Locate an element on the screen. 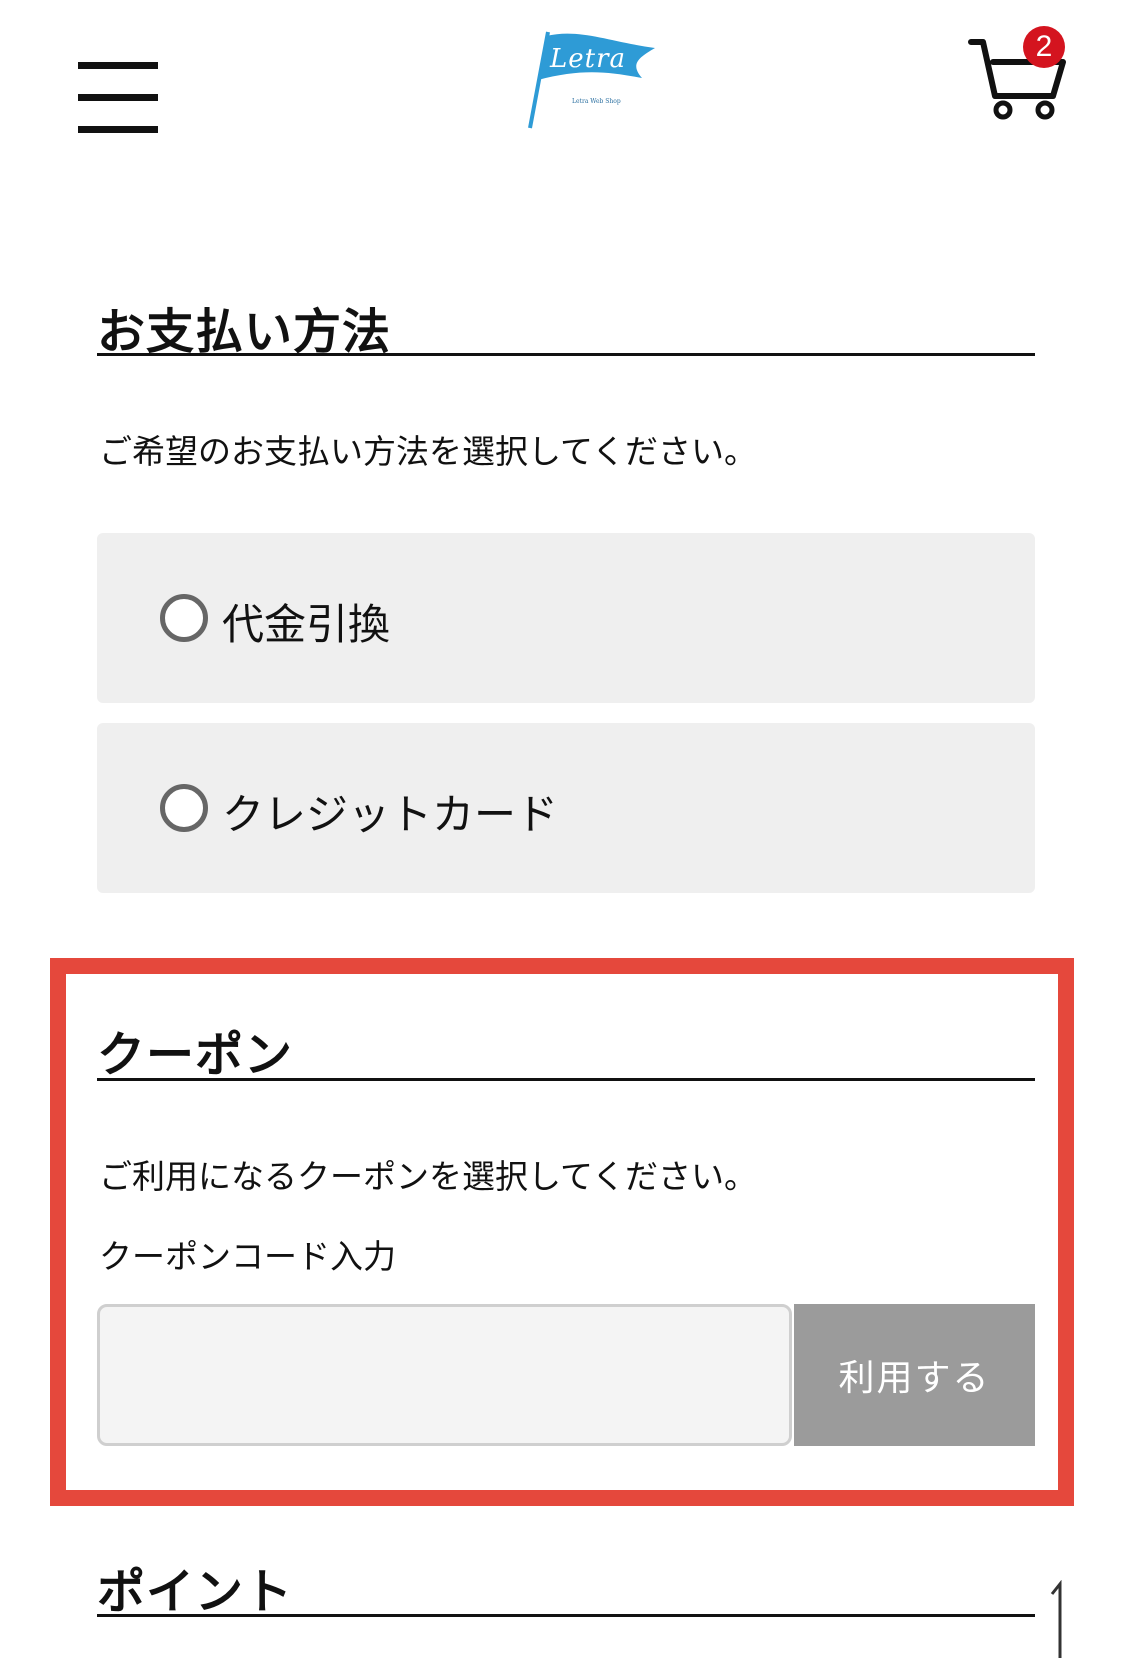 Image resolution: width=1125 pixels, height=1669 pixels. point-section-title: ポイント is located at coordinates (195, 1592).